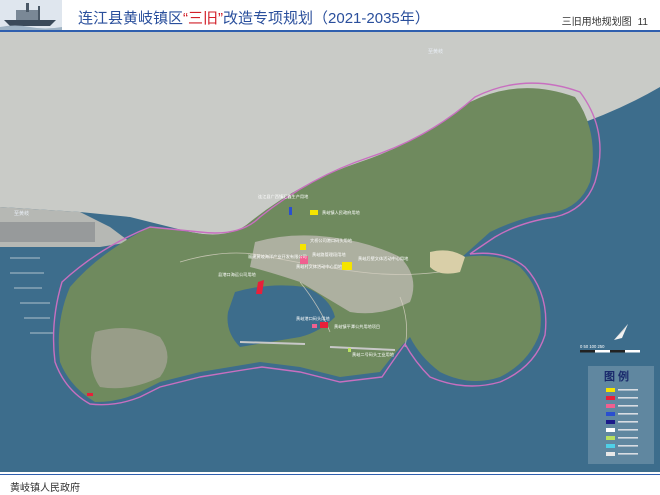 Image resolution: width=660 pixels, height=495 pixels. I want to click on page-number: 11, so click(642, 22).